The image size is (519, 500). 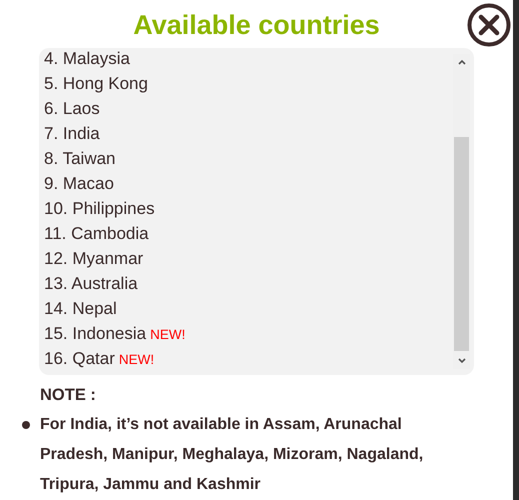 What do you see at coordinates (462, 361) in the screenshot?
I see `scroll-down-icon` at bounding box center [462, 361].